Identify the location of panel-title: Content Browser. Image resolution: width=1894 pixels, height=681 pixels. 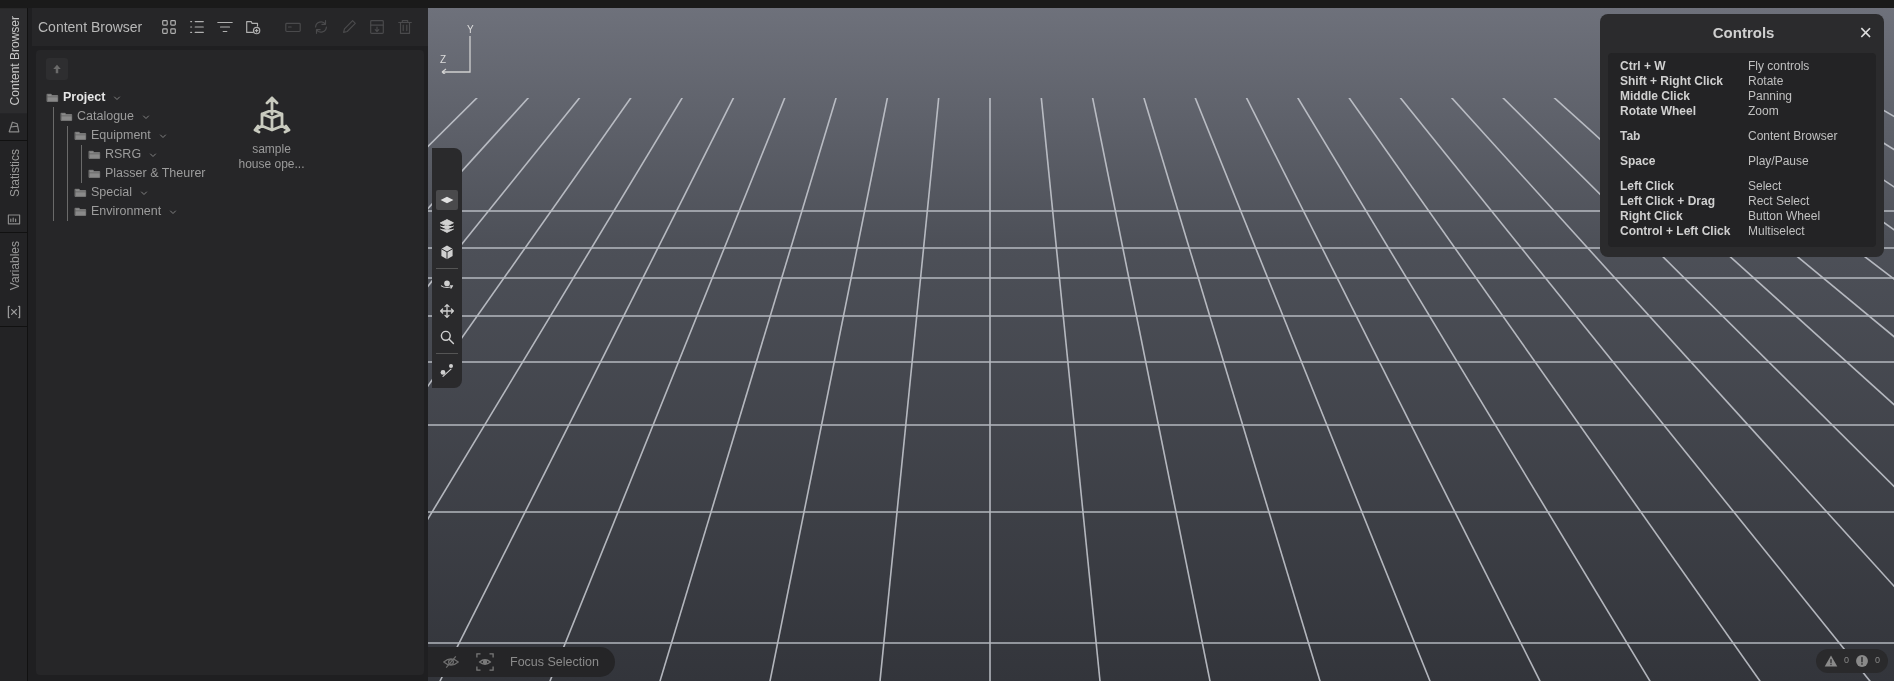
(90, 27).